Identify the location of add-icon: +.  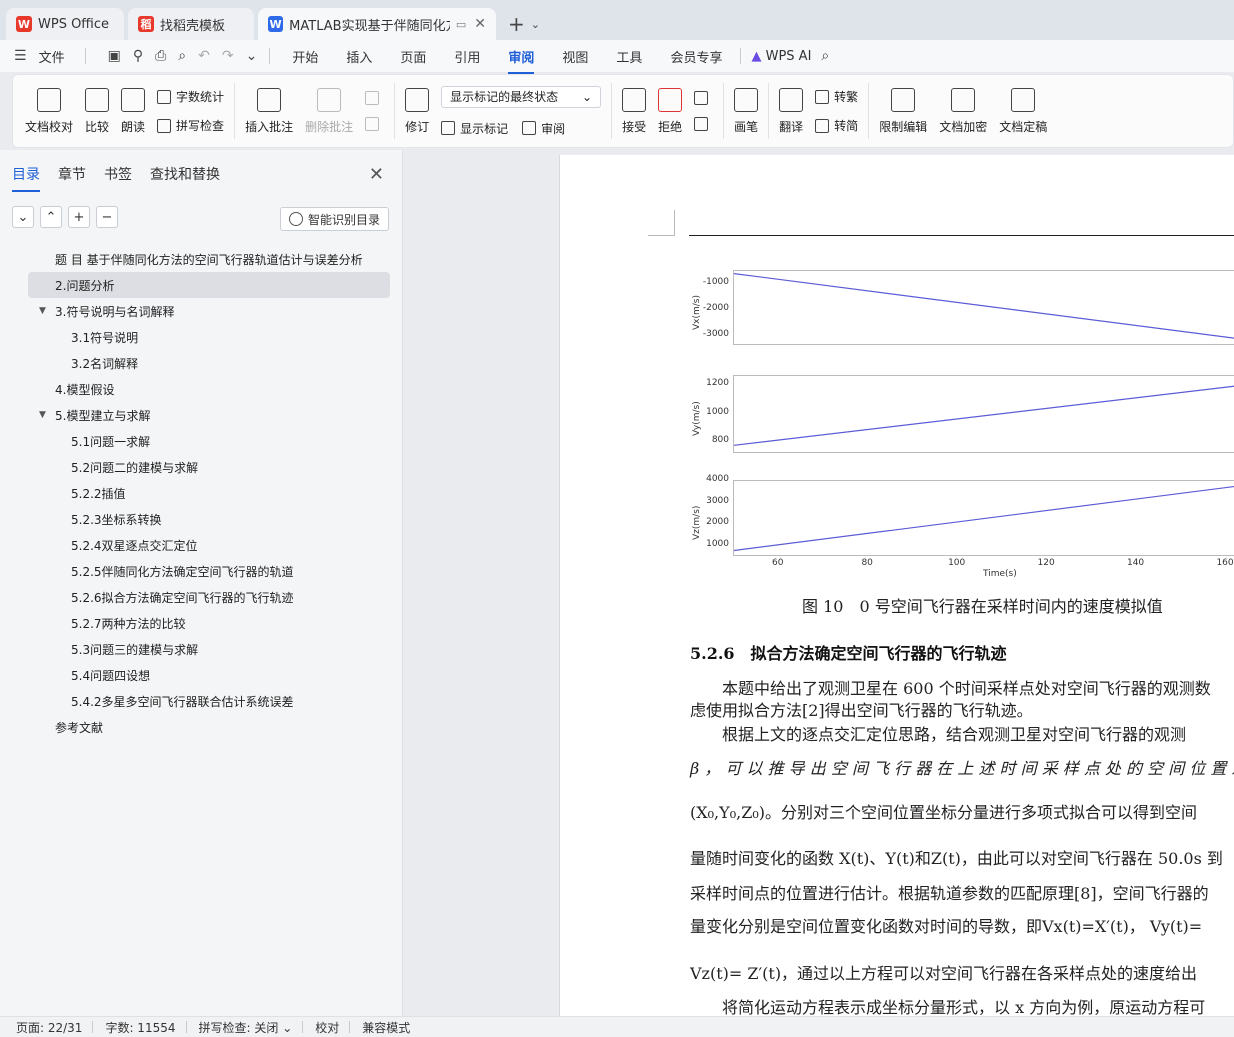
(79, 217).